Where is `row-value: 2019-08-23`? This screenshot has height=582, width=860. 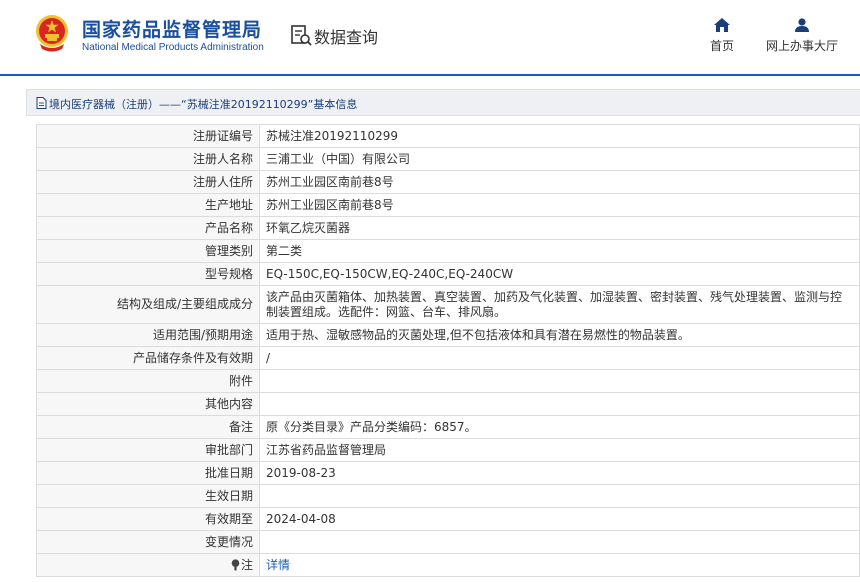 row-value: 2019-08-23 is located at coordinates (559, 473).